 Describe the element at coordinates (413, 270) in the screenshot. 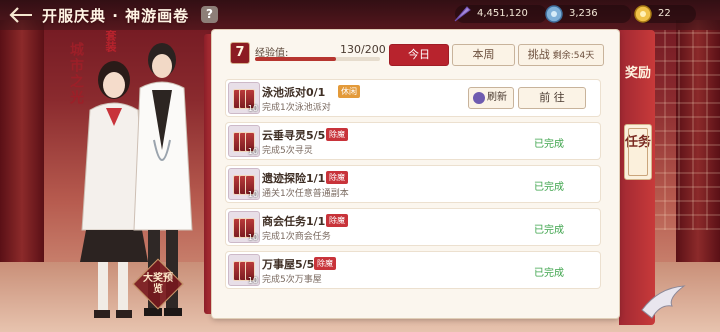

I see `task-row-odd-jobs: 10 万事屋5/5 除魔 完成5次万事屋 已完成` at that location.